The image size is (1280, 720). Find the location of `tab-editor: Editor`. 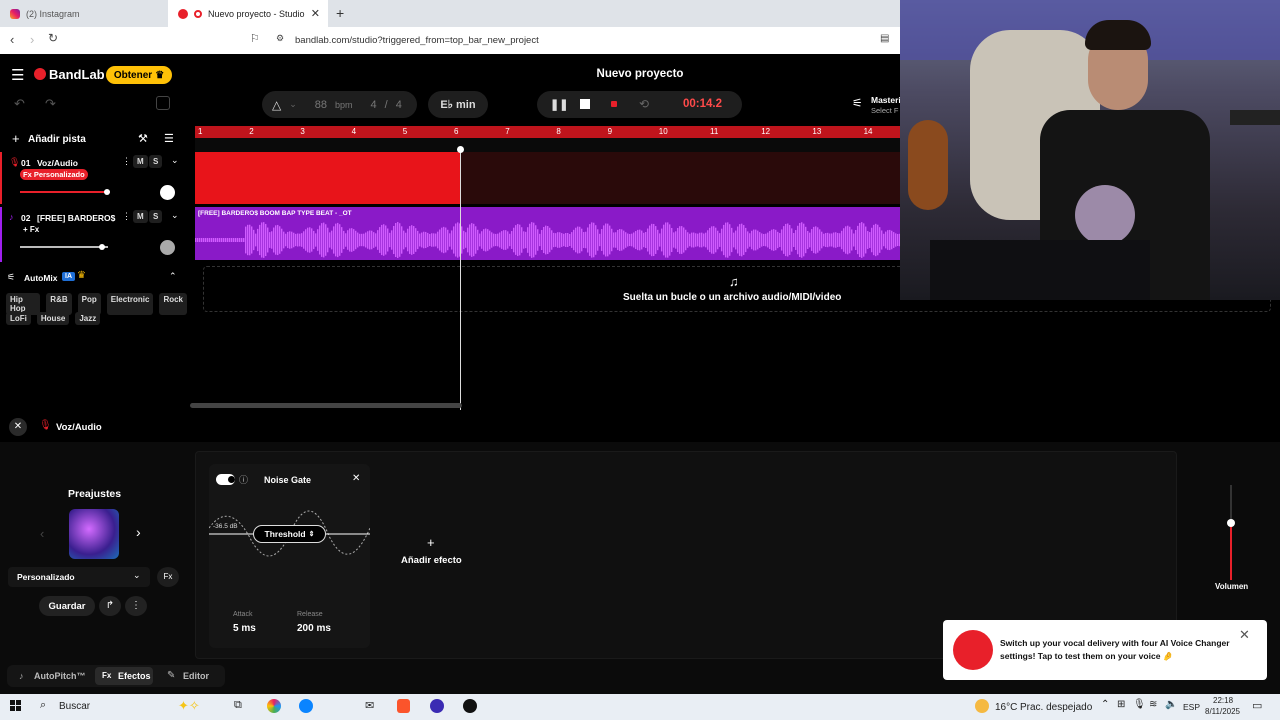

tab-editor: Editor is located at coordinates (196, 676).